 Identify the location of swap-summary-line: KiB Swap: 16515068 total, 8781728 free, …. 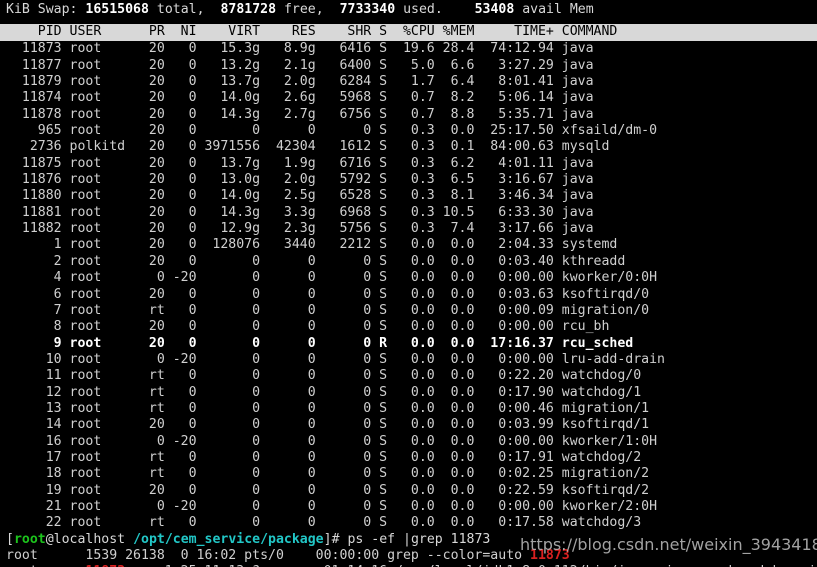
(408, 10).